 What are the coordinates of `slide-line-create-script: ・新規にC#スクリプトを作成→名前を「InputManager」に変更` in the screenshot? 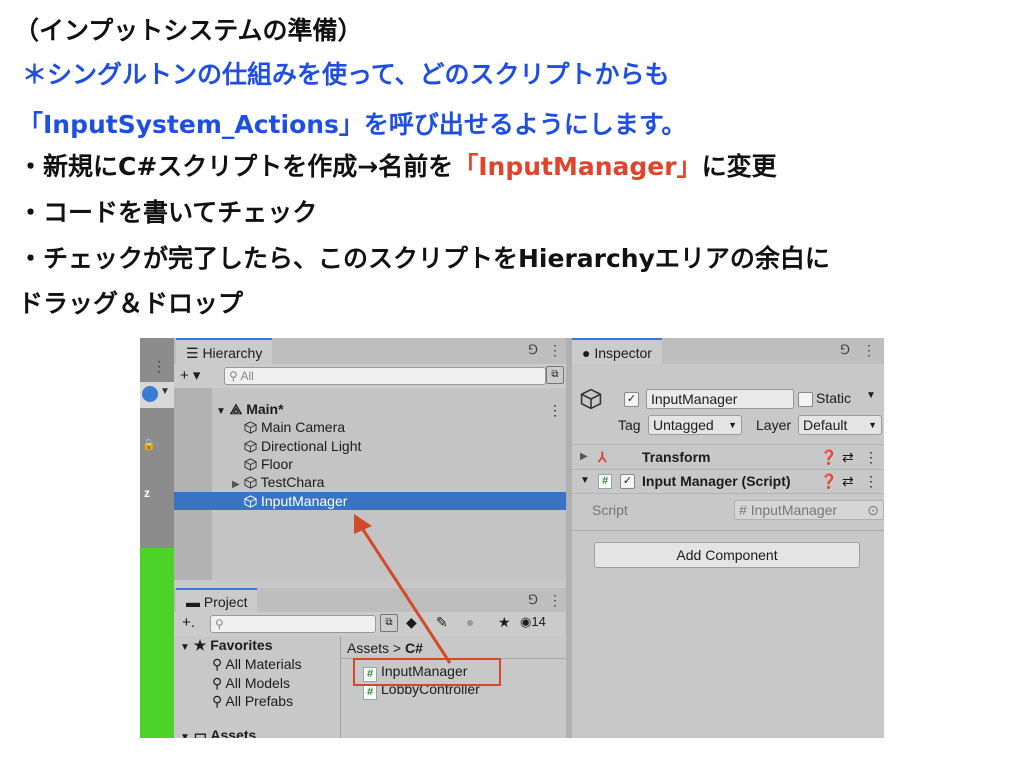 It's located at (397, 167).